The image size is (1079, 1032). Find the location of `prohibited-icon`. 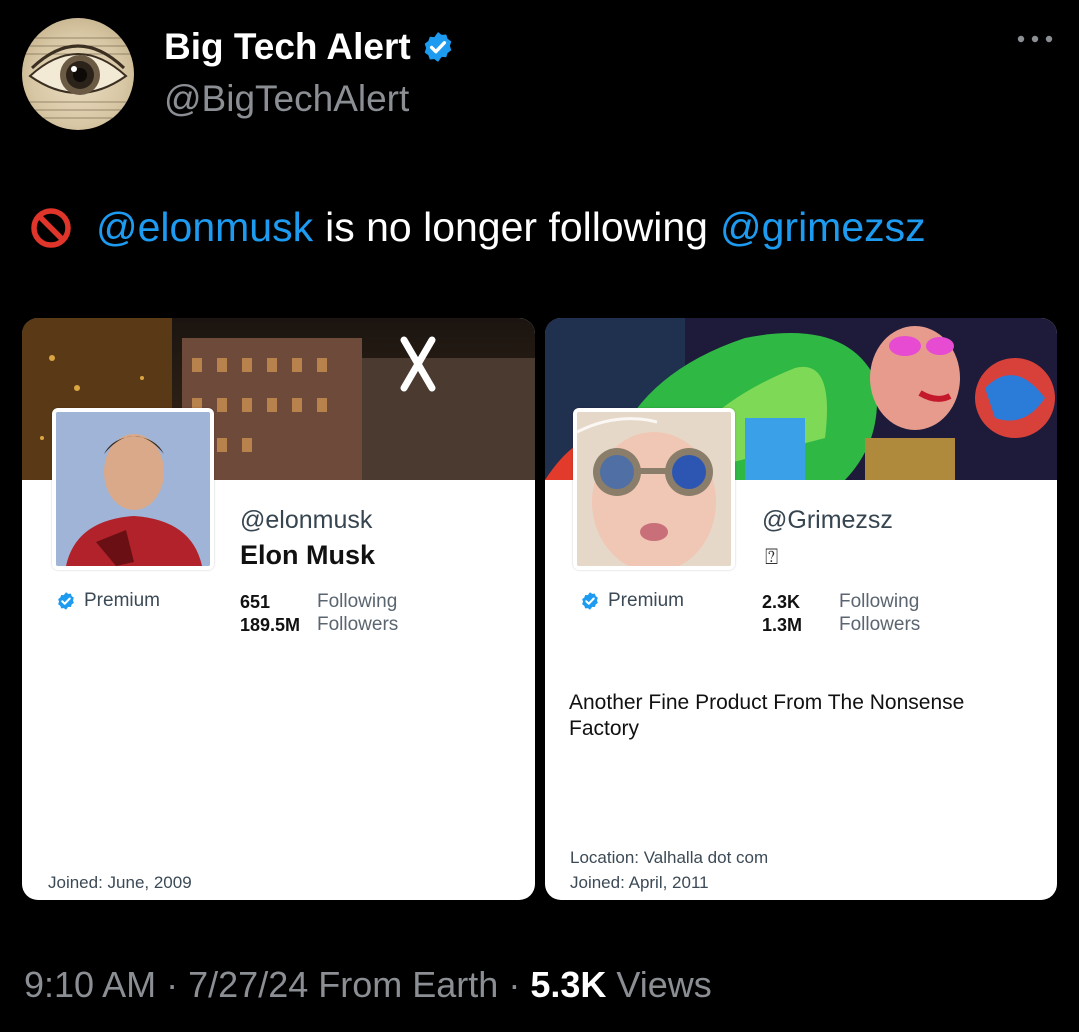

prohibited-icon is located at coordinates (51, 227).